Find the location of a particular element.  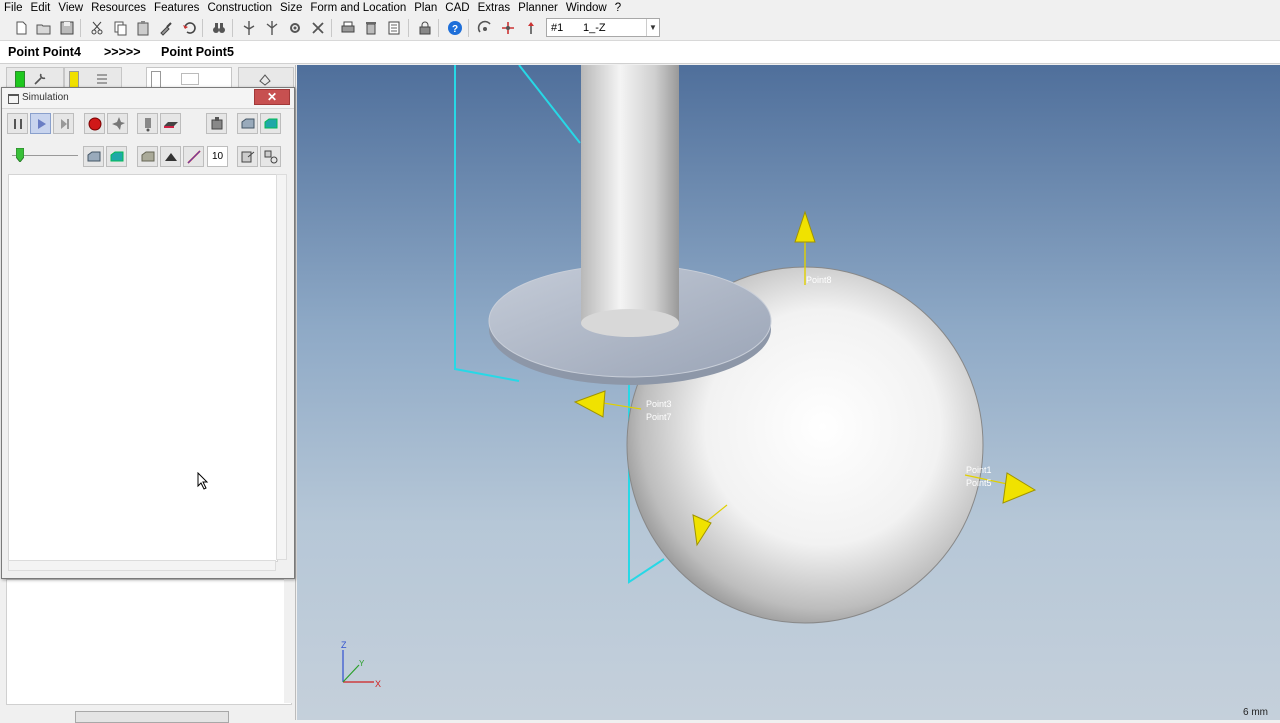

simulation-vertical-scrollbar is located at coordinates (281, 367).